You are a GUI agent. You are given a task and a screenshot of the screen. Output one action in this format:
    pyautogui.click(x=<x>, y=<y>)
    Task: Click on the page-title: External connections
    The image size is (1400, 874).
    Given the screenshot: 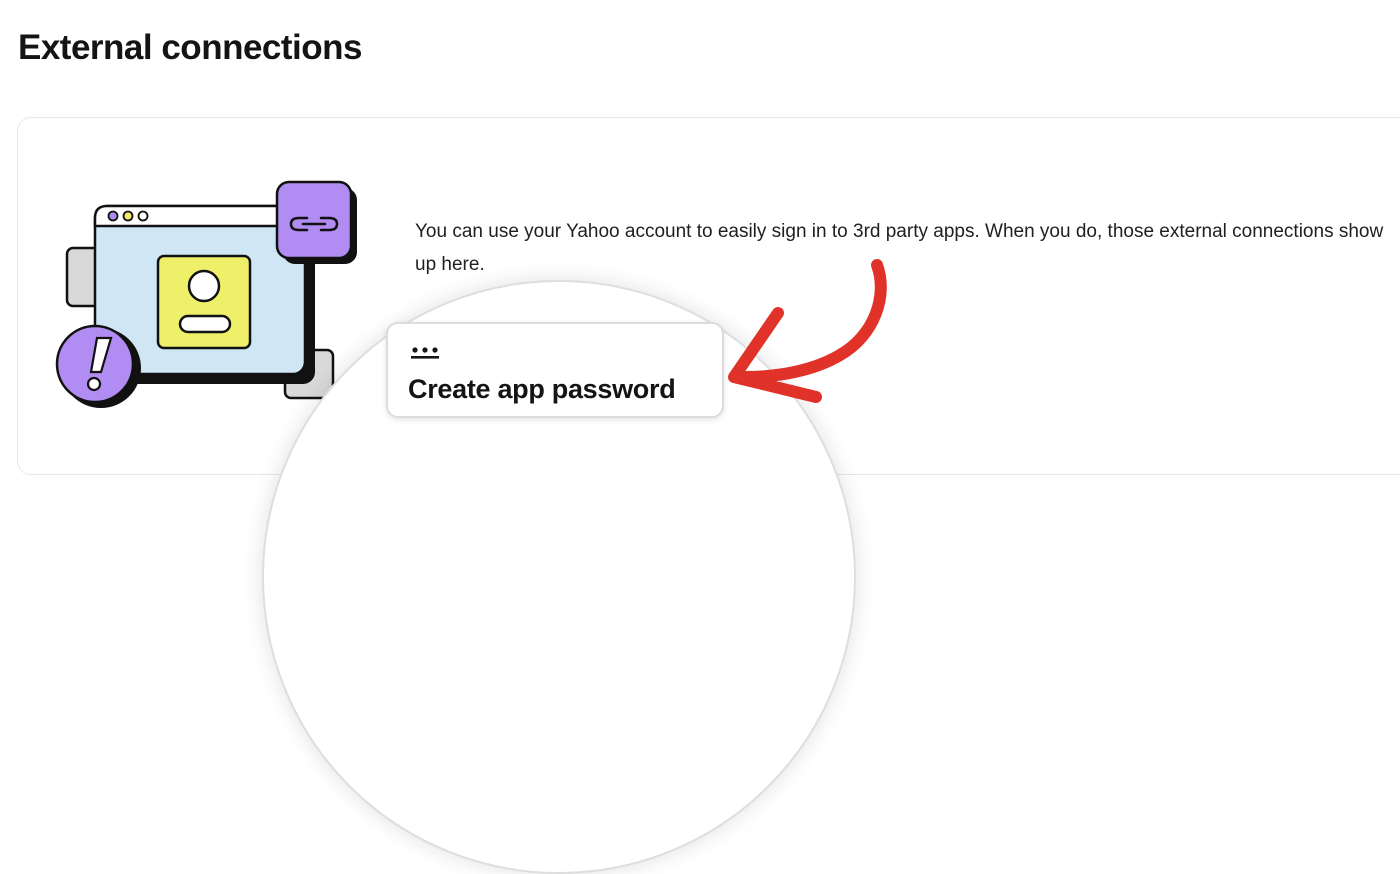 What is the action you would take?
    pyautogui.click(x=190, y=47)
    